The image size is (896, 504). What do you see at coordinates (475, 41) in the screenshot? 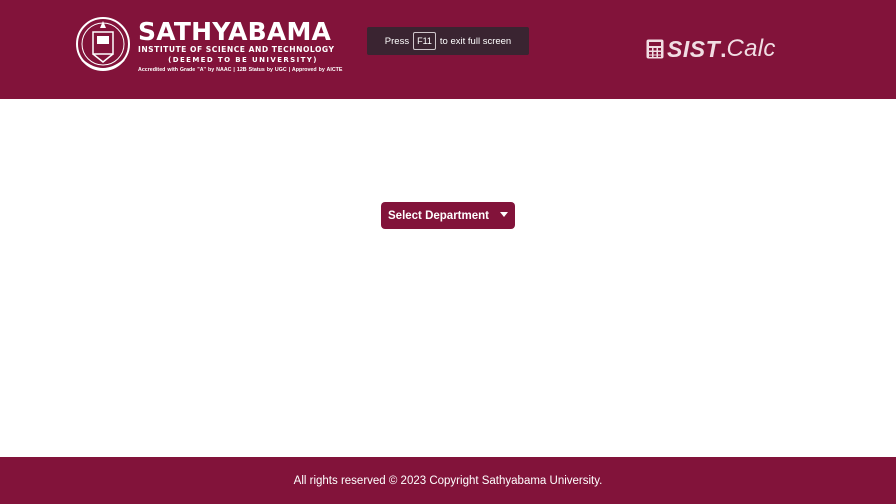
I see `fullscreen-notice-suffix: to exit full screen` at bounding box center [475, 41].